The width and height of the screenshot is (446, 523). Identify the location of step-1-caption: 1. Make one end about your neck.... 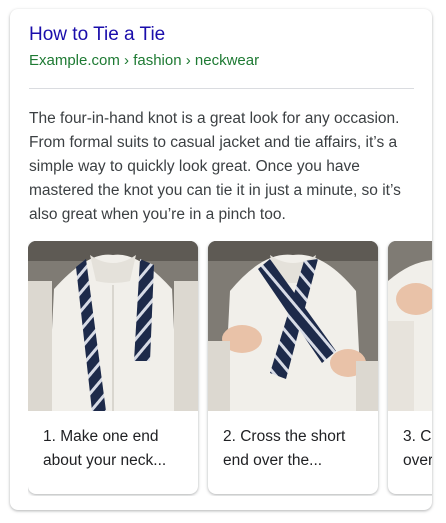
(105, 448).